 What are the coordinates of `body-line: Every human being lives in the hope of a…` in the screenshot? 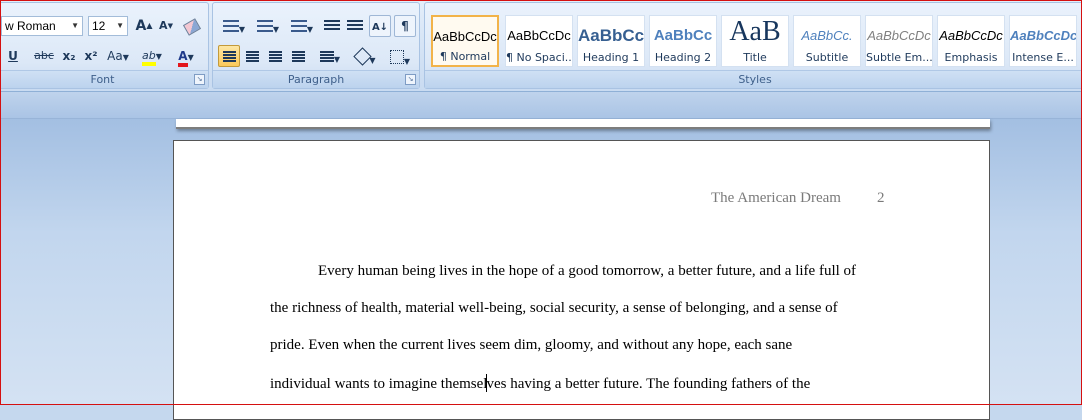 It's located at (587, 271).